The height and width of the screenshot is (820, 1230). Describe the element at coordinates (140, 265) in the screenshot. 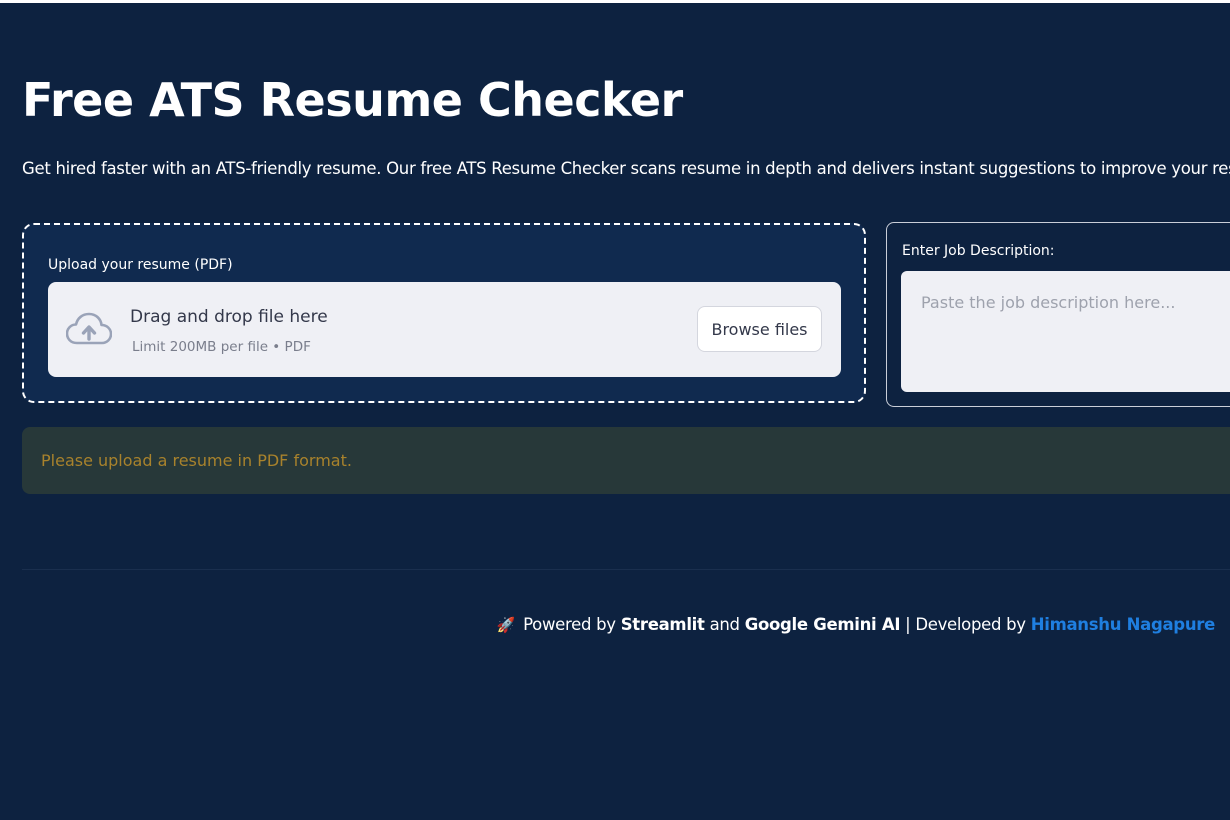

I see `upload-label: Upload your resume (PDF)` at that location.